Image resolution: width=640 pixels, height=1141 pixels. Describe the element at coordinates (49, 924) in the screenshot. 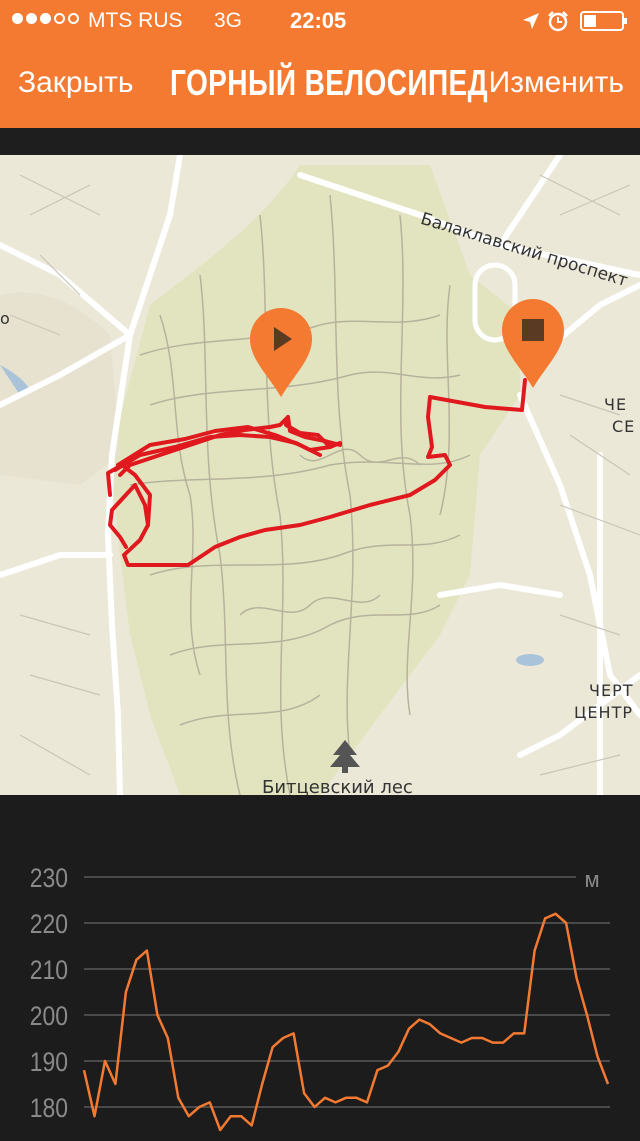

I see `y-tick-label: 220` at that location.